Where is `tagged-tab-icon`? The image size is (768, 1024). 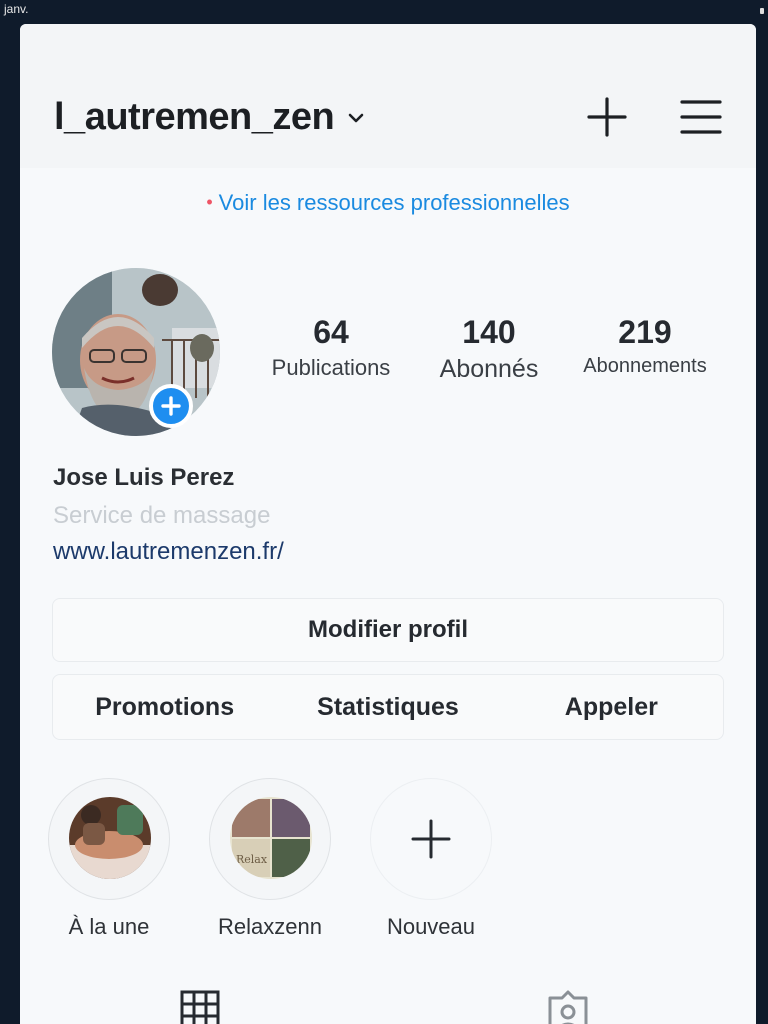
tagged-tab-icon is located at coordinates (568, 1007).